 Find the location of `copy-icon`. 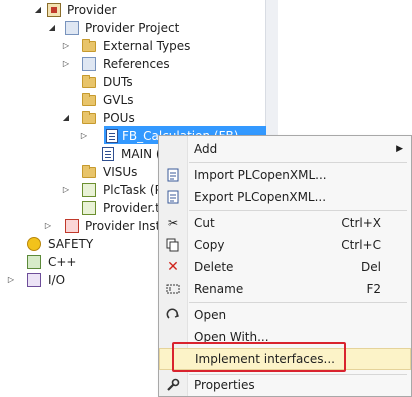

copy-icon is located at coordinates (173, 245).